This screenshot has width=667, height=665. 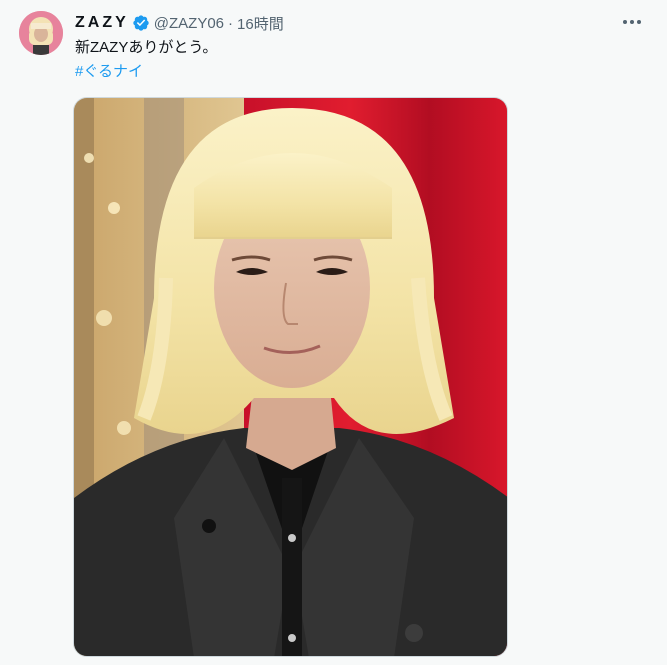 I want to click on hashtag-link: #ぐるナイ, so click(x=109, y=72).